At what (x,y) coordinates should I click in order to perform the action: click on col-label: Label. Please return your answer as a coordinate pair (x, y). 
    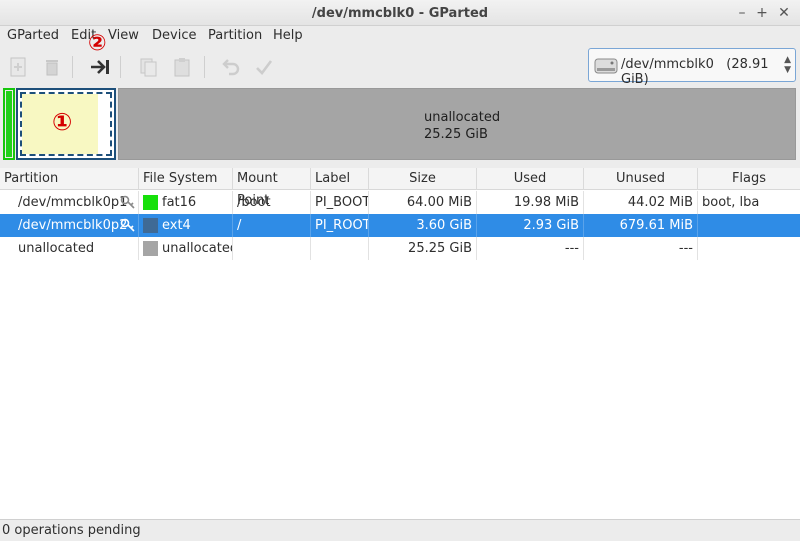
    Looking at the image, I should click on (340, 179).